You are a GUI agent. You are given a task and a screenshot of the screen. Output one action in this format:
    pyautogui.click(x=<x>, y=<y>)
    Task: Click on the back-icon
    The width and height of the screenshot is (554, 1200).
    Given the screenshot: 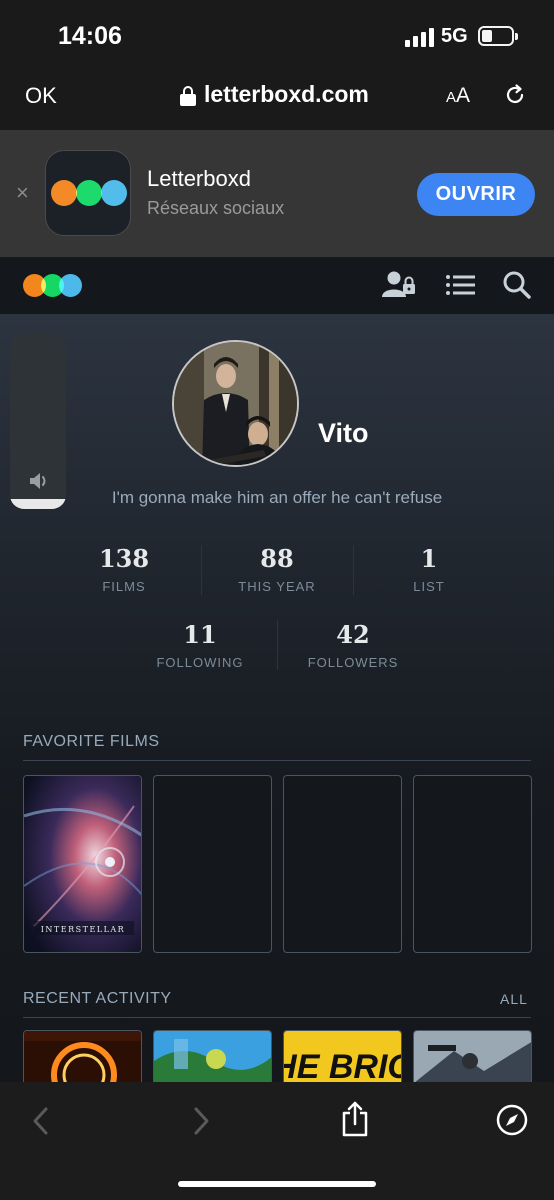 What is the action you would take?
    pyautogui.click(x=41, y=1121)
    